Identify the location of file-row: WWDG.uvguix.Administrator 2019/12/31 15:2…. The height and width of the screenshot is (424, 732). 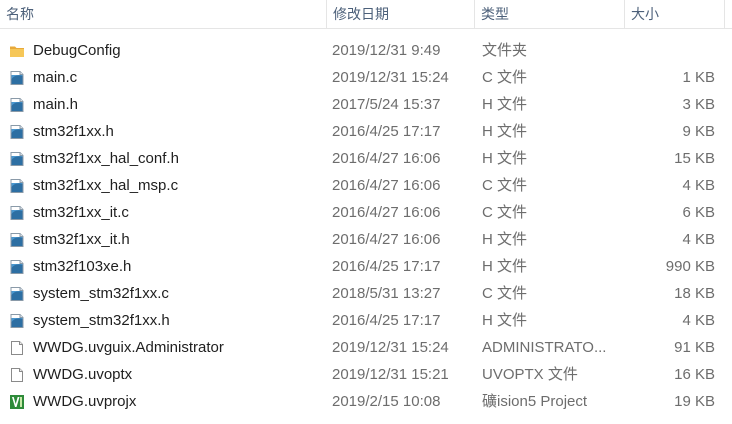
(366, 347).